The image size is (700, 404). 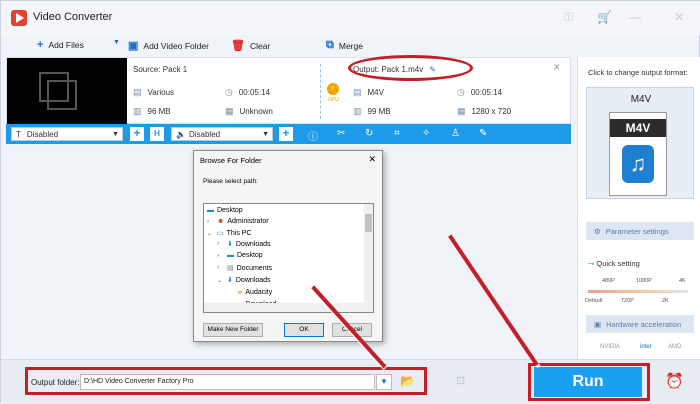 I want to click on source-name: Source: Pack 1, so click(x=160, y=69).